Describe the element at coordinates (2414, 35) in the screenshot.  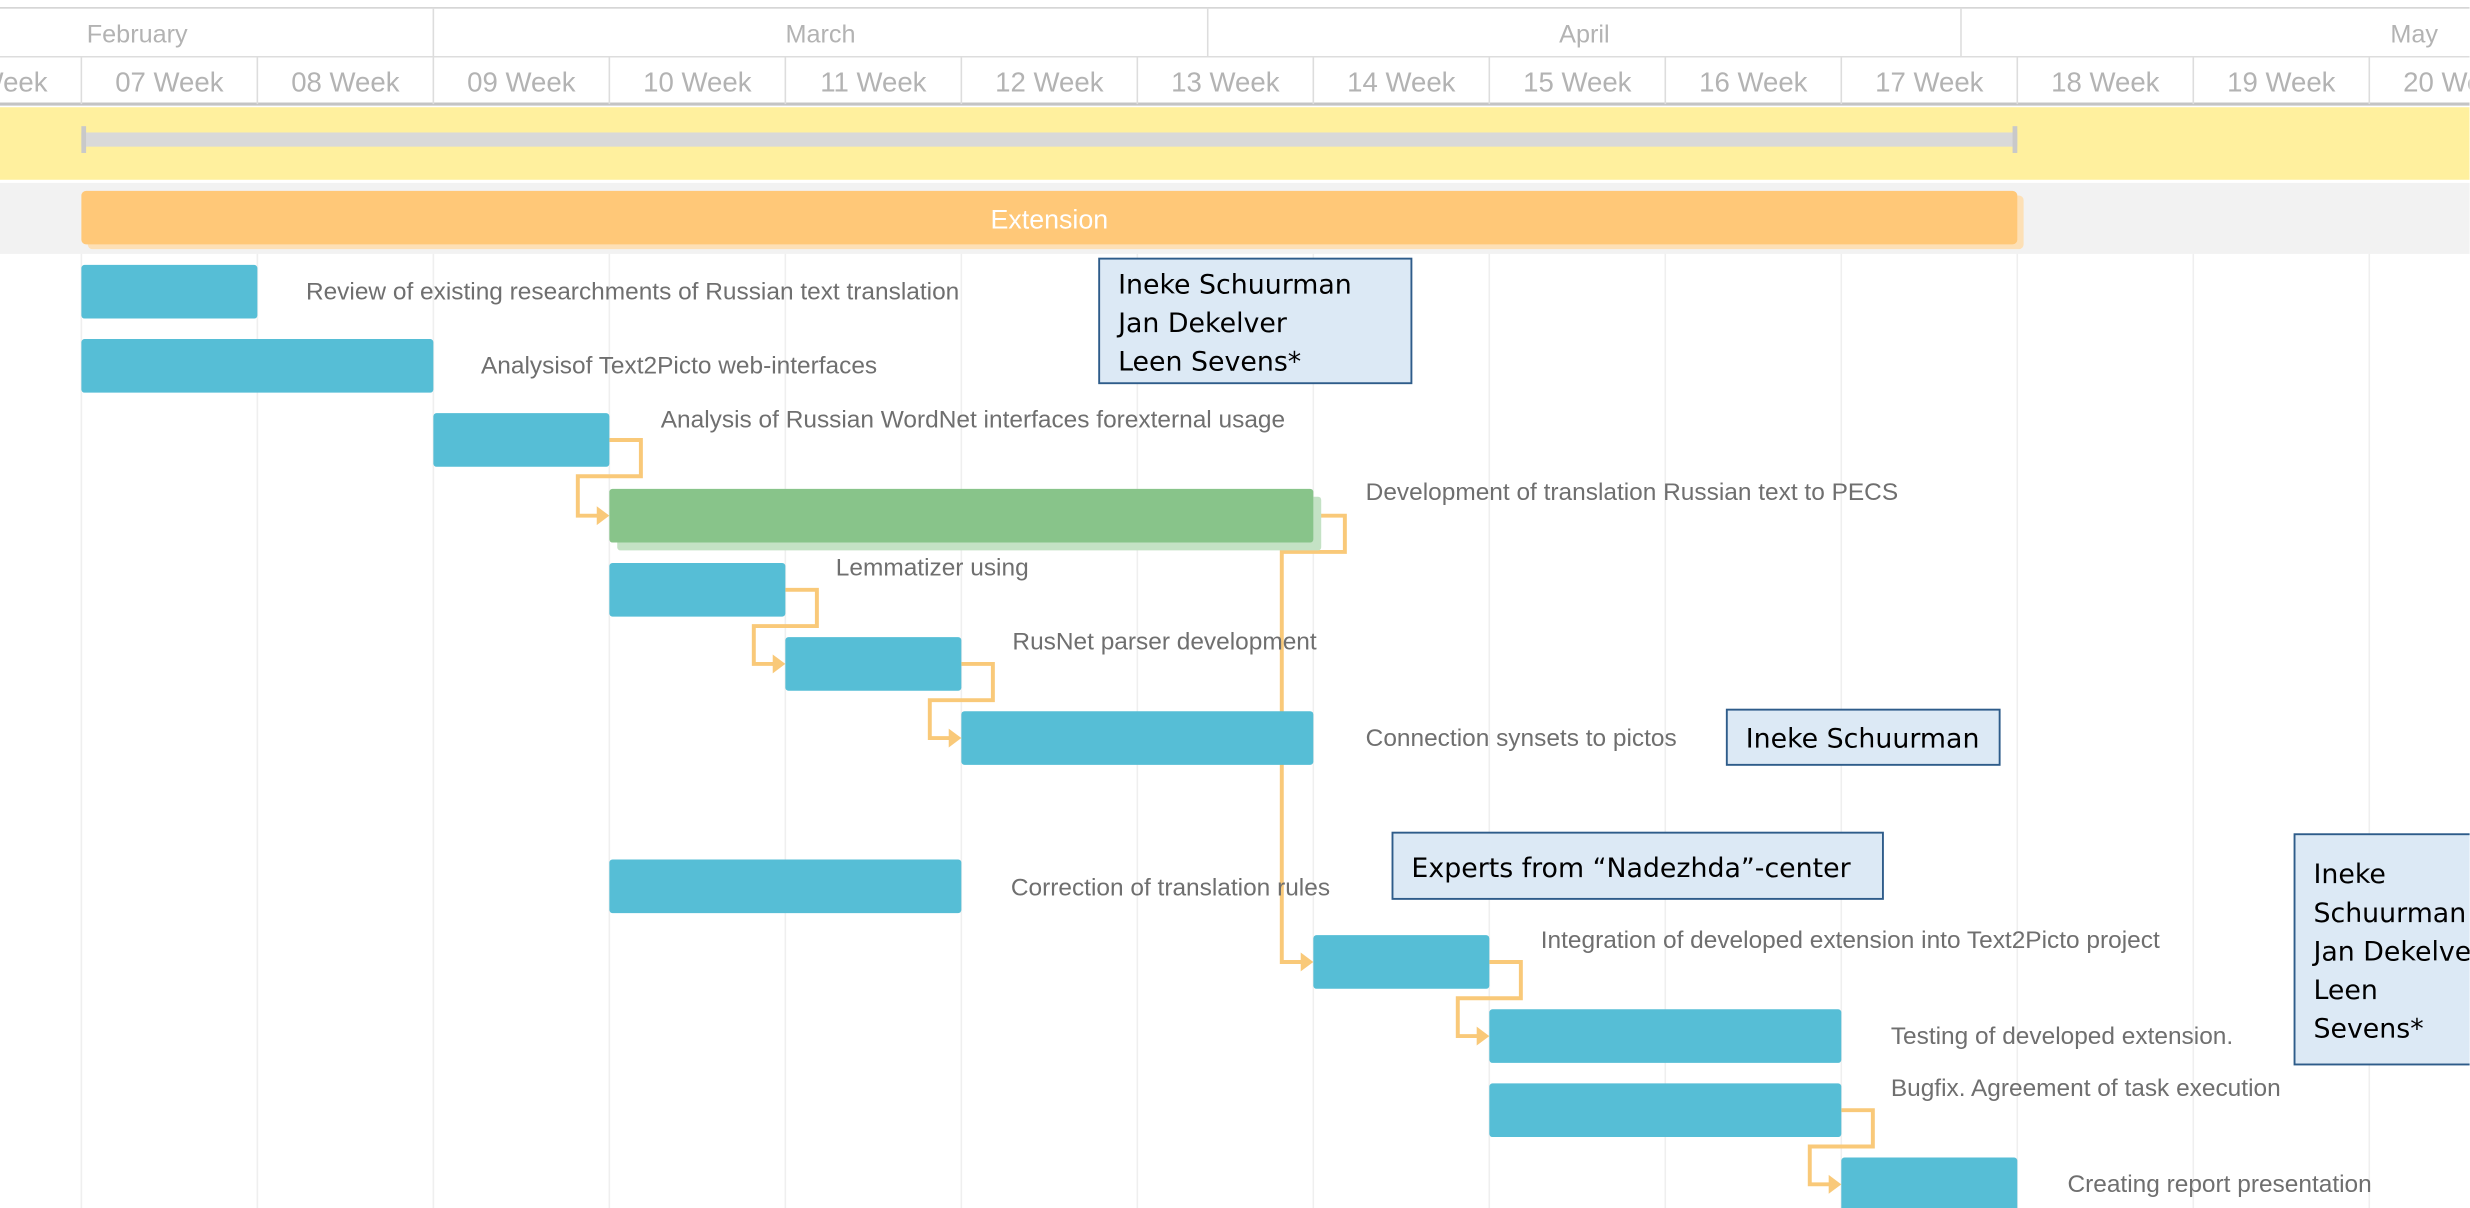
I see `month-label: May` at that location.